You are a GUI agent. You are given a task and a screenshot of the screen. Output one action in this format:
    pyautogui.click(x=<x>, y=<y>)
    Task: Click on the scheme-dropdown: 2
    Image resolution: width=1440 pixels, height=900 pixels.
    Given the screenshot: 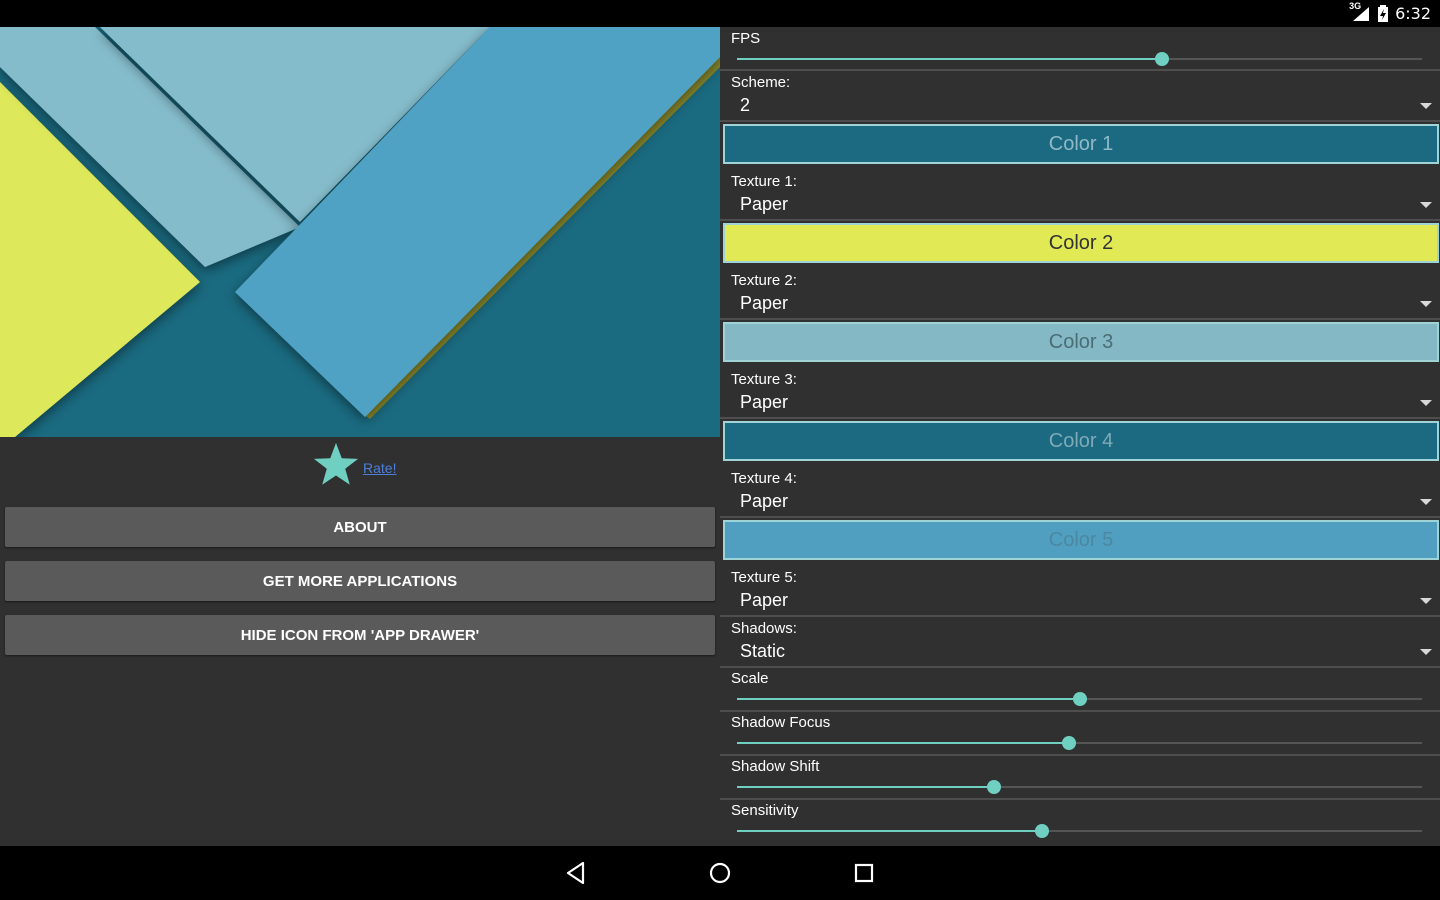 What is the action you would take?
    pyautogui.click(x=1080, y=107)
    